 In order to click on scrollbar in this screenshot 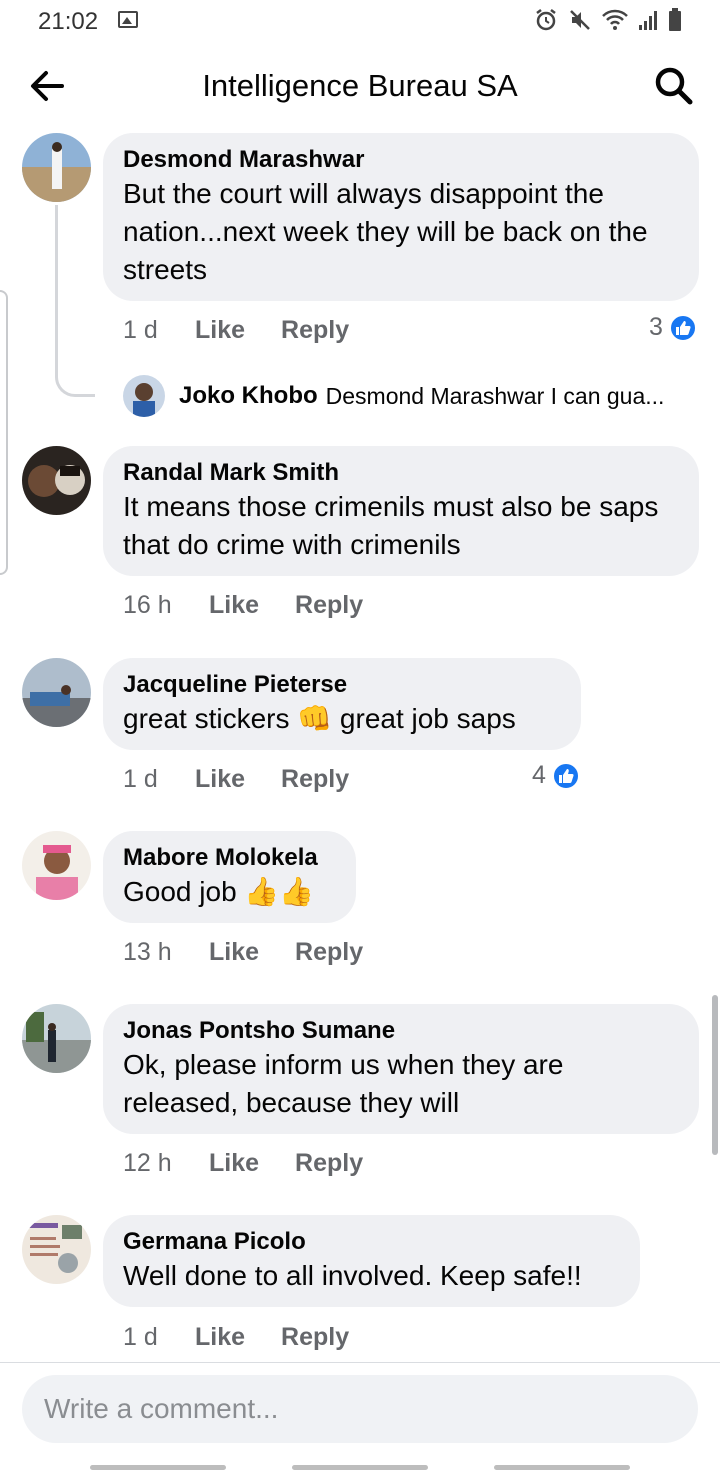, I will do `click(715, 1075)`.